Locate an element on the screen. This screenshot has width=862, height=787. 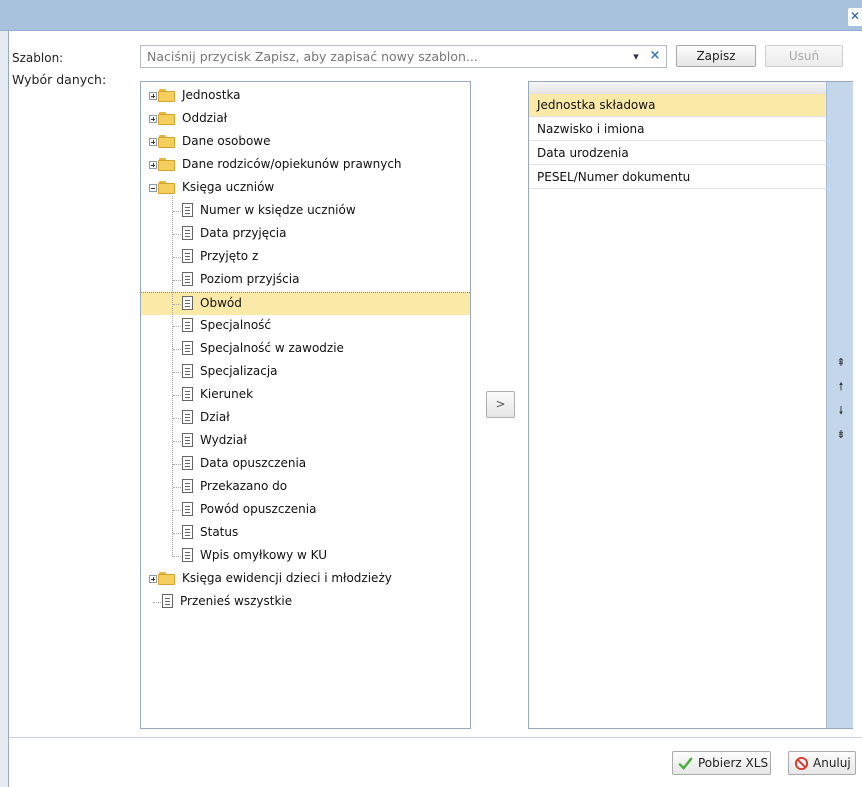
delete-button: Usuń is located at coordinates (804, 56).